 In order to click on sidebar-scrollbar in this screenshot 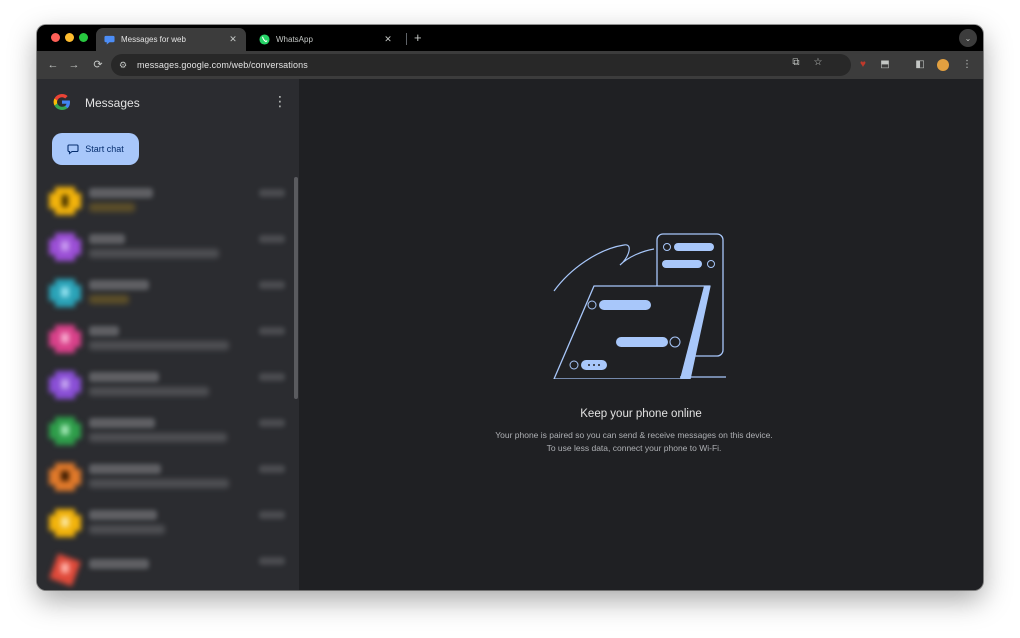, I will do `click(296, 288)`.